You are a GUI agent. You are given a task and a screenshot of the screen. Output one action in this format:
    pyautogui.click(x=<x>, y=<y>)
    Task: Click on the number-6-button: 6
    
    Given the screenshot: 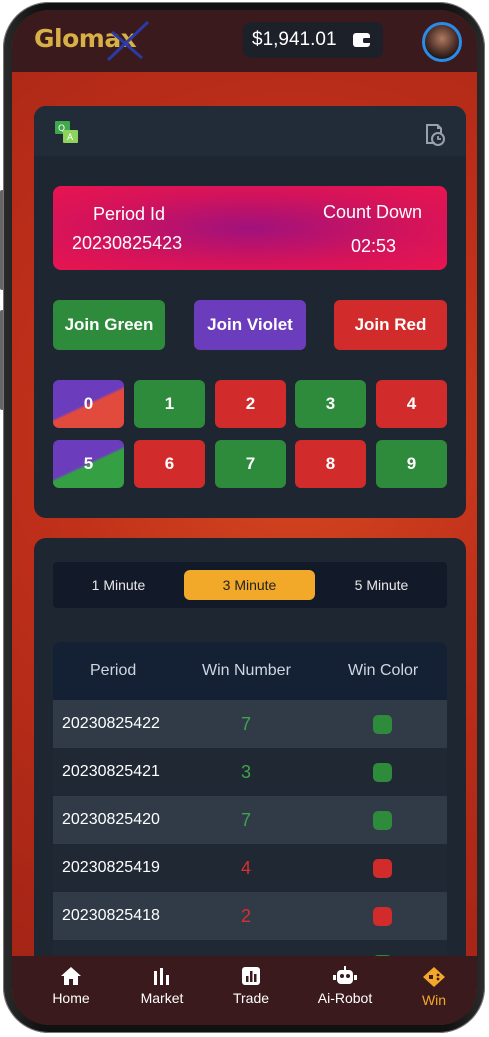 What is the action you would take?
    pyautogui.click(x=169, y=464)
    